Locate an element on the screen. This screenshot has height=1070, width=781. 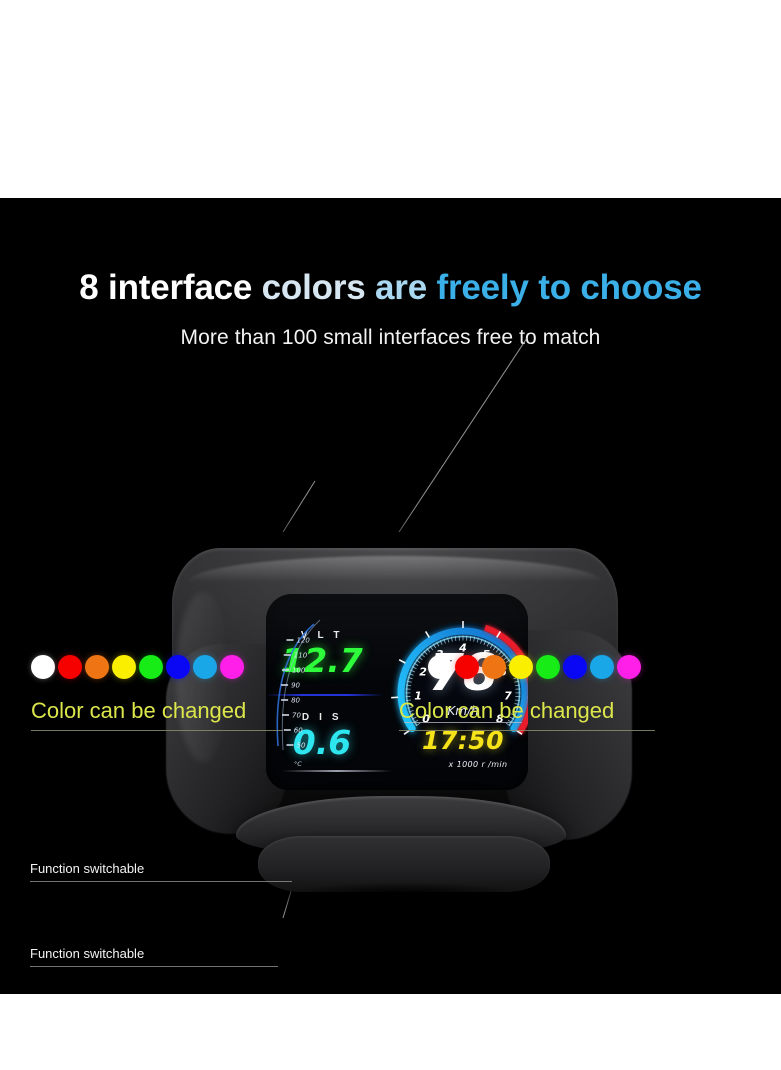
palette-caption-right: Color can be changed is located at coordinates (507, 710).